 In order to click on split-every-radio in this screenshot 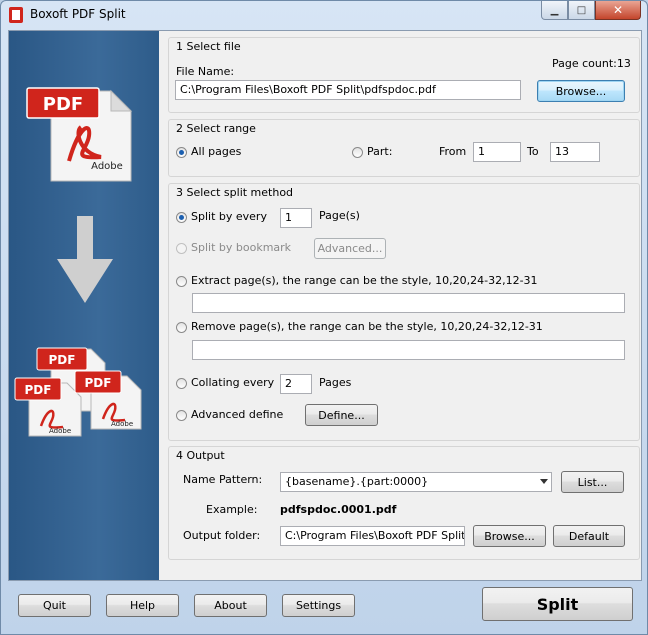, I will do `click(181, 217)`.